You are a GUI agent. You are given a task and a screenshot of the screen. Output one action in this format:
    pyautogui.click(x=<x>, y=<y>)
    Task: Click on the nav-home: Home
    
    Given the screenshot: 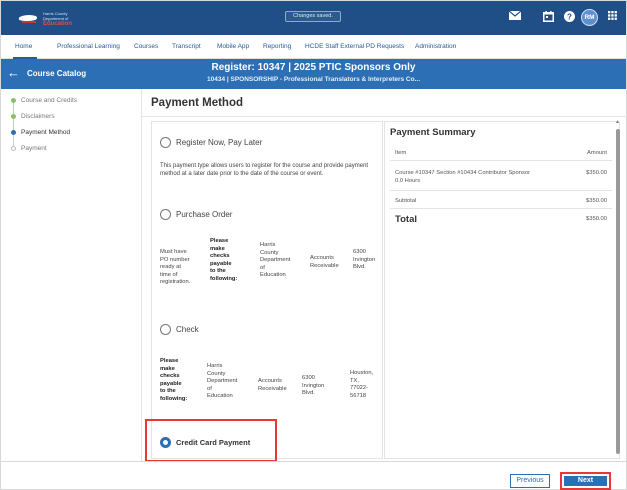 What is the action you would take?
    pyautogui.click(x=23, y=46)
    